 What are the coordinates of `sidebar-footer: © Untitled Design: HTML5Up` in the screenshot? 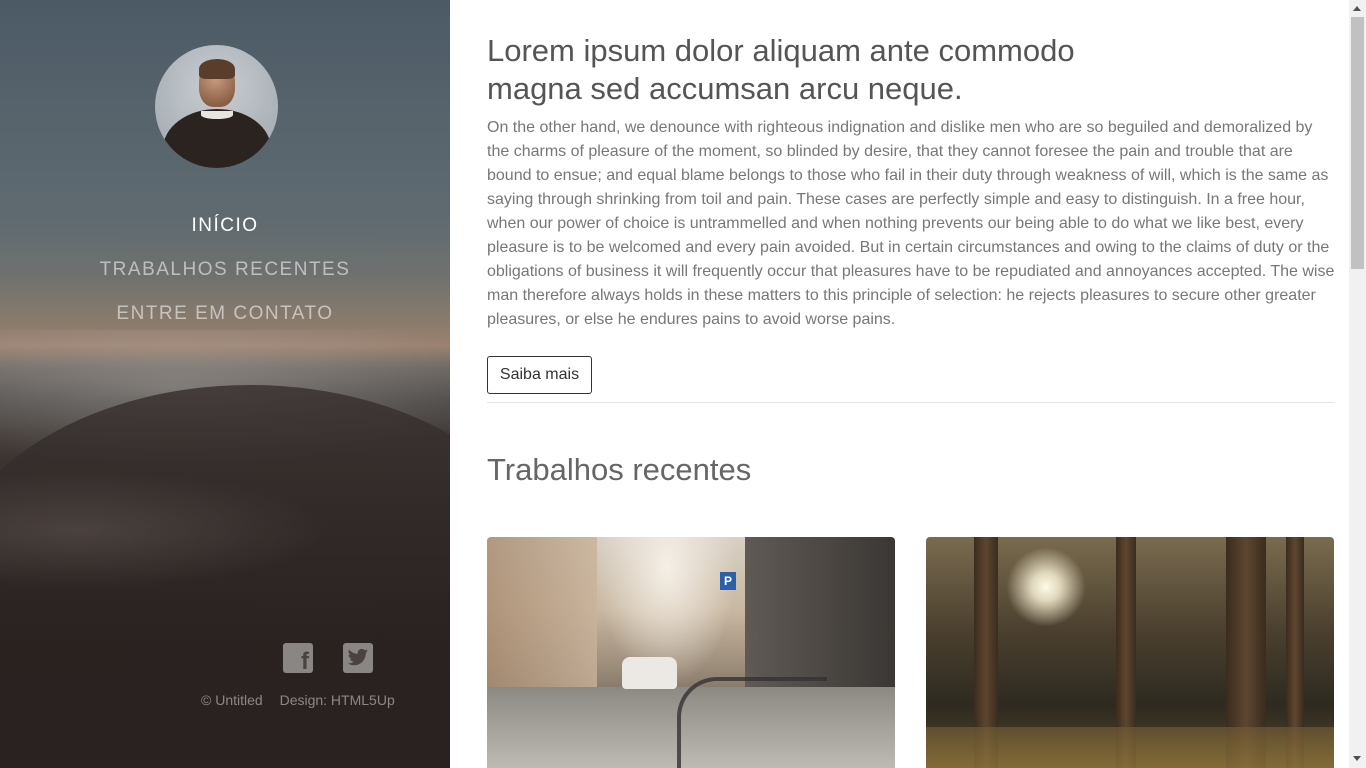 It's located at (304, 700).